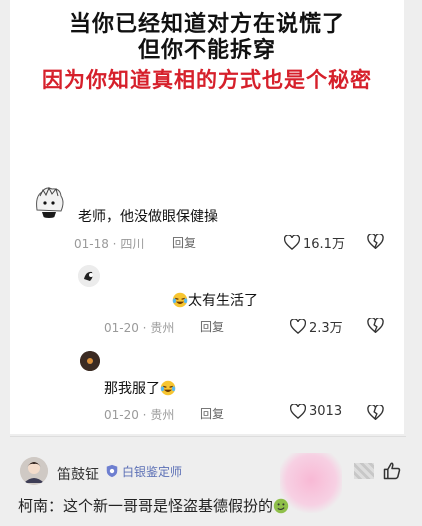 Image resolution: width=422 pixels, height=526 pixels. I want to click on thumb-up-button, so click(392, 473).